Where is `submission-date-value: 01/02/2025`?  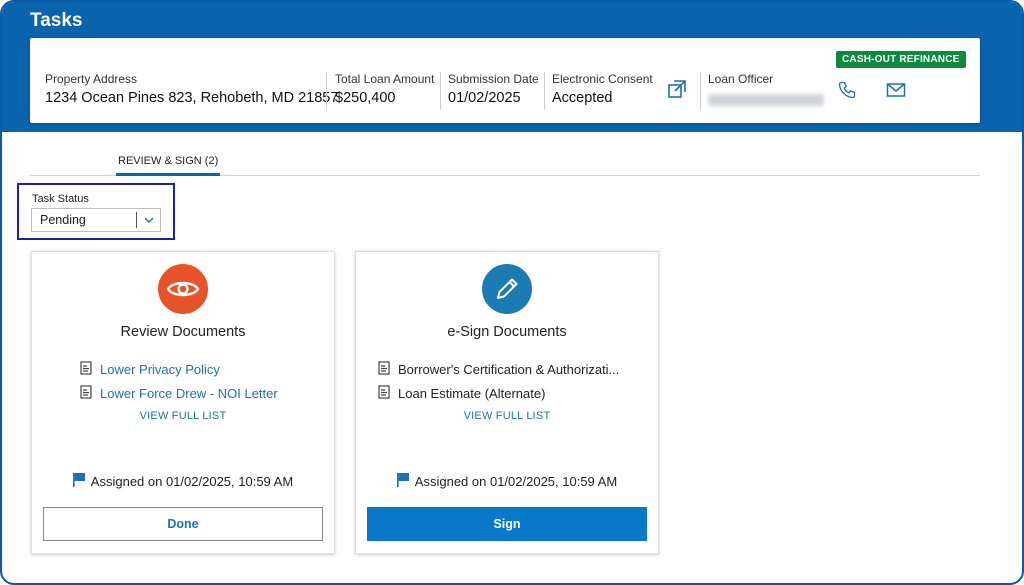
submission-date-value: 01/02/2025 is located at coordinates (484, 98).